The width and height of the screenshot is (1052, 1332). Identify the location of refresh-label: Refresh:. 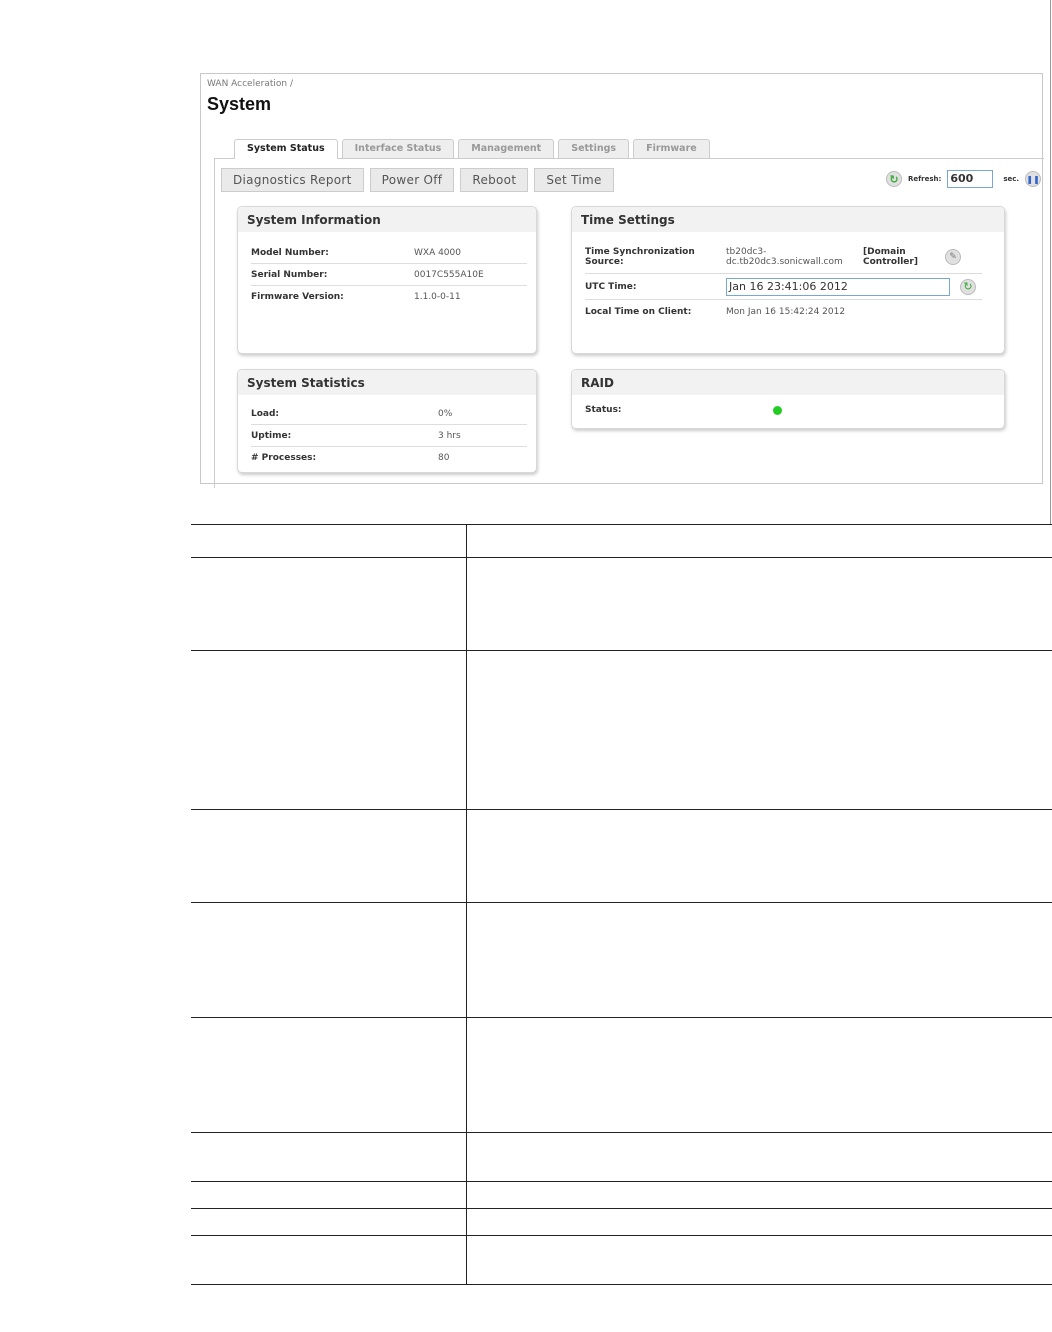
(925, 179).